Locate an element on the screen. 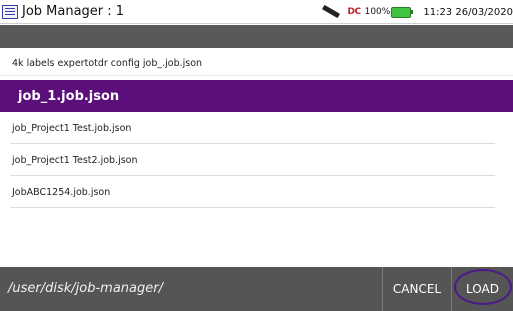 The image size is (513, 311). file-name: job_Project1 Test.job.json is located at coordinates (72, 128).